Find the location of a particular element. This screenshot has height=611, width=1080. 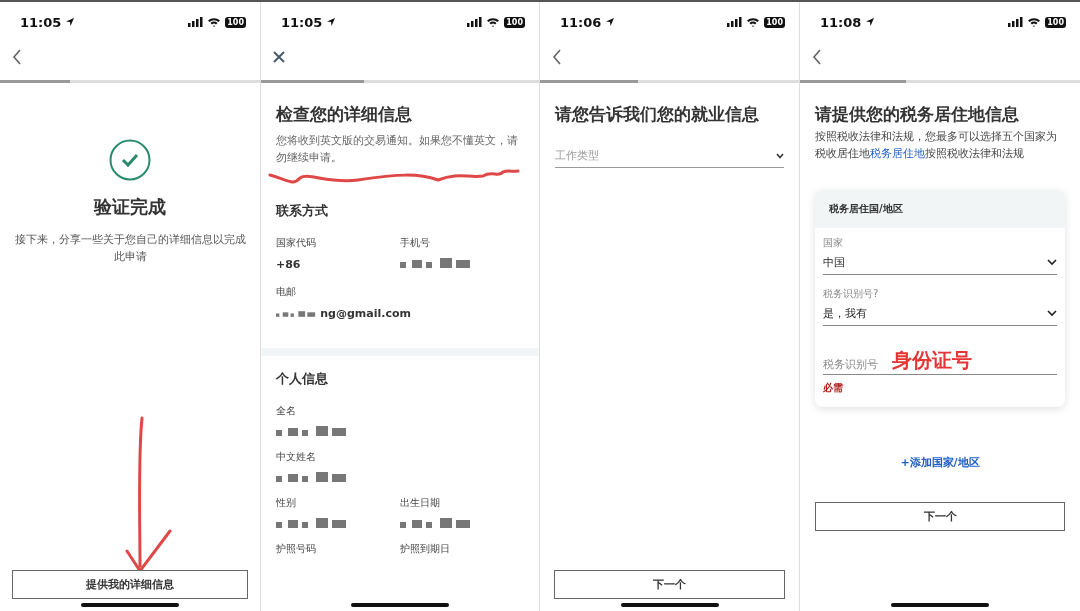

field-label: 税务识别号? is located at coordinates (851, 294).